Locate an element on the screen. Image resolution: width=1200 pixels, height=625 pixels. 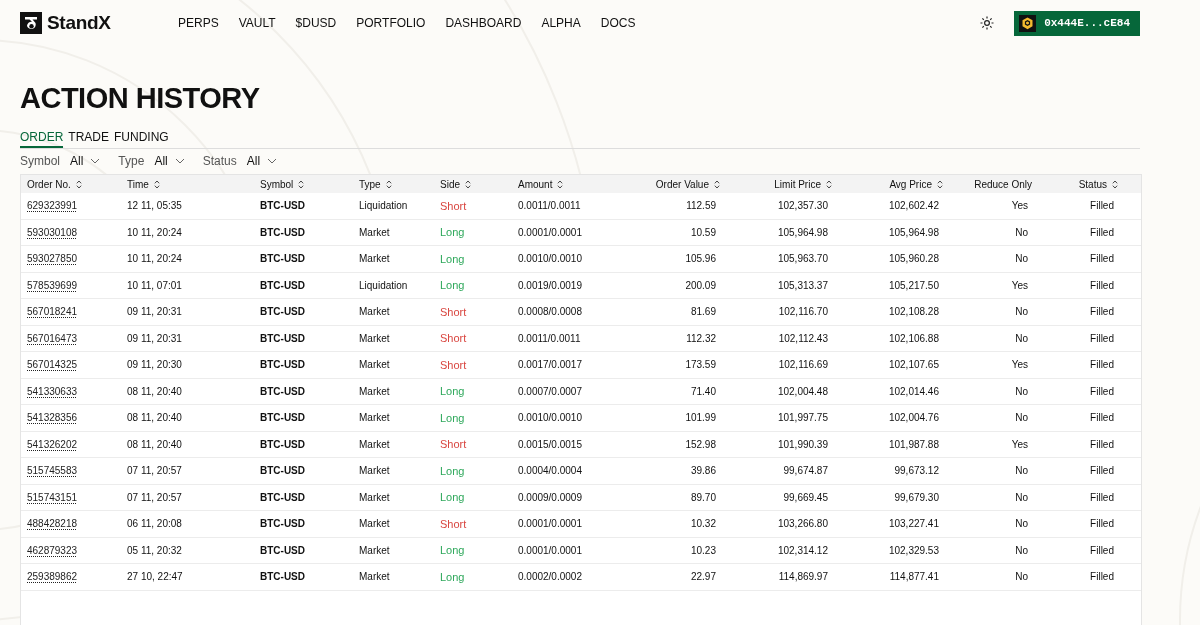
column-header: Order Value is located at coordinates (668, 184).